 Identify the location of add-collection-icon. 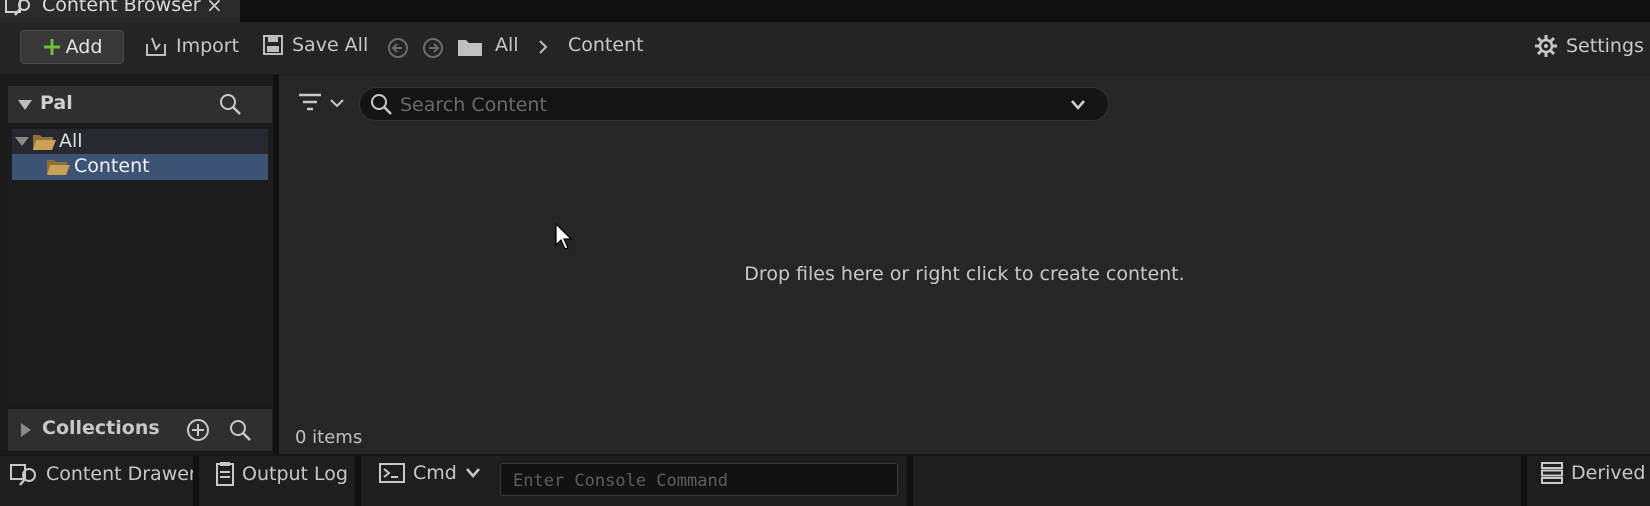
(198, 430).